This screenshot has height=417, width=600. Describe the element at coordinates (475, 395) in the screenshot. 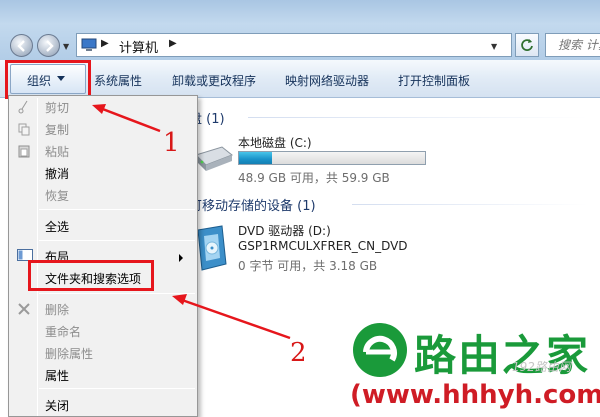

I see `watermark-url: (www.hhhyh.com)` at that location.